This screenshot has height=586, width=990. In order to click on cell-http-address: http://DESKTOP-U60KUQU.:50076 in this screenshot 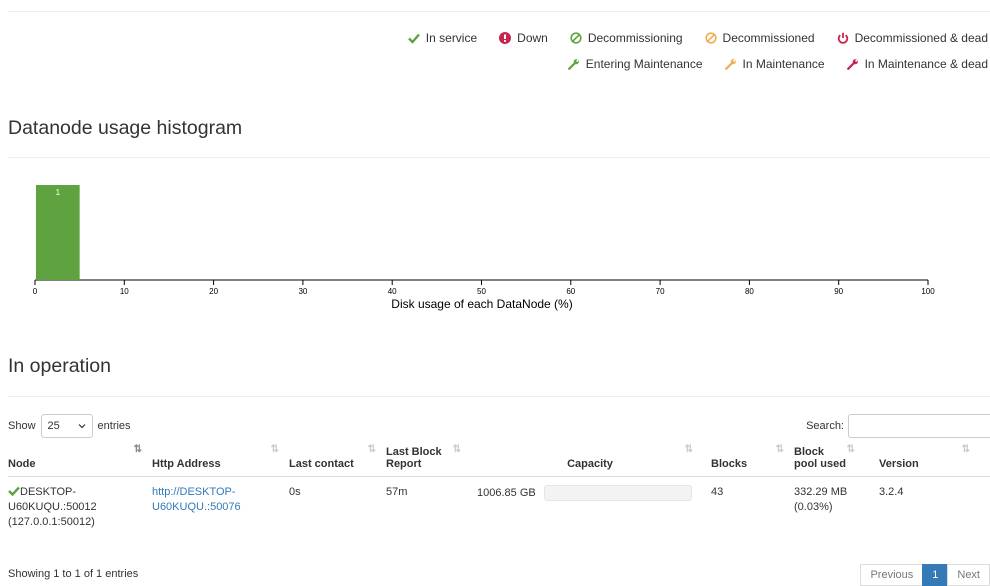, I will do `click(220, 505)`.